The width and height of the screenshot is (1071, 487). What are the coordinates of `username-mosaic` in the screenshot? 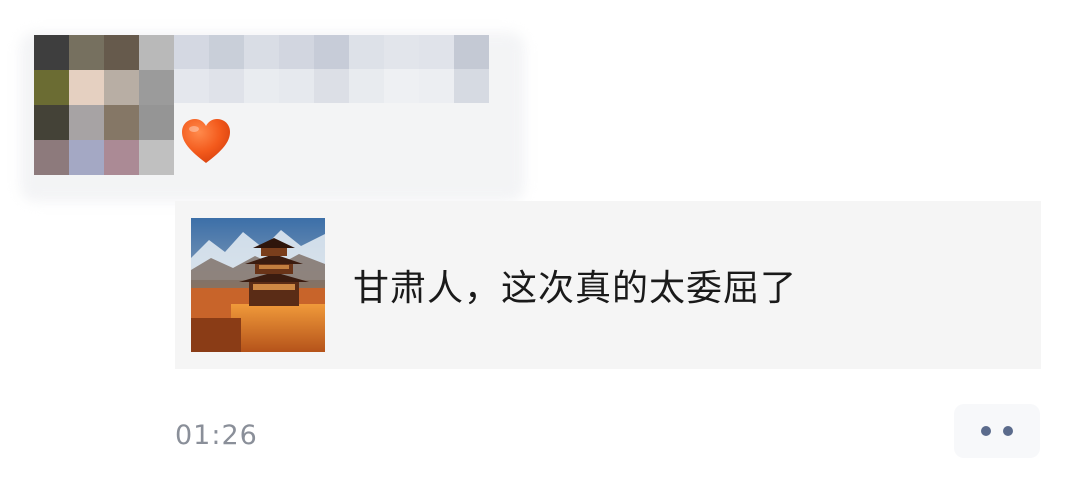 It's located at (331, 69).